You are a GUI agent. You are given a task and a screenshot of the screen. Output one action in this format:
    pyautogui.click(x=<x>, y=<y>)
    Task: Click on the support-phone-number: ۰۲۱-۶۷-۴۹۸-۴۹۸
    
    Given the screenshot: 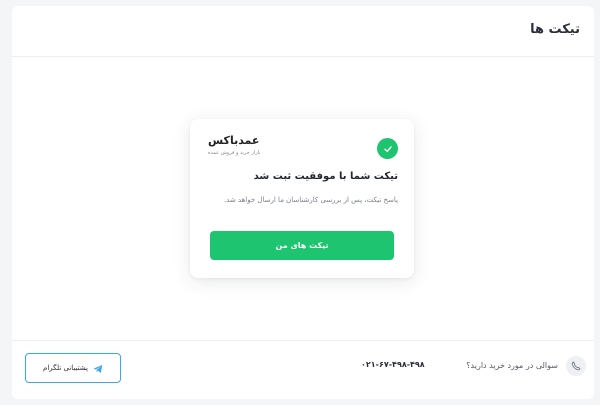 What is the action you would take?
    pyautogui.click(x=393, y=364)
    